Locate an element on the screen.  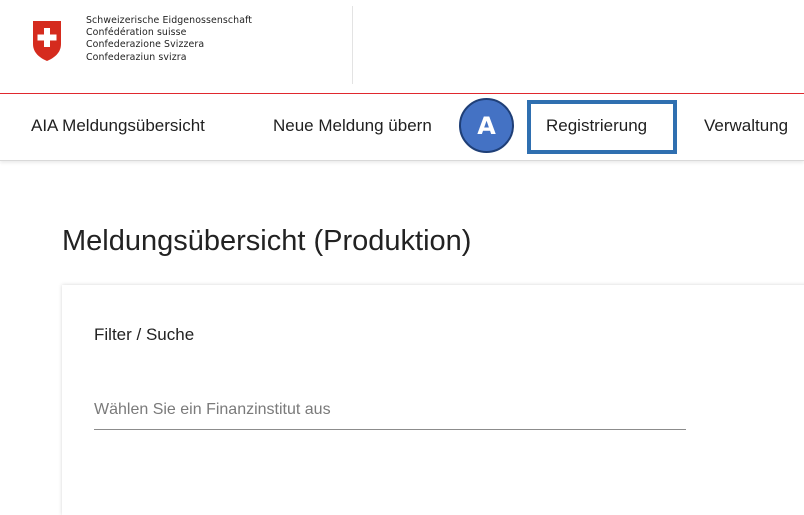
financial-institution-placeholder: Wählen Sie ein Finanzinstitut aus is located at coordinates (212, 409).